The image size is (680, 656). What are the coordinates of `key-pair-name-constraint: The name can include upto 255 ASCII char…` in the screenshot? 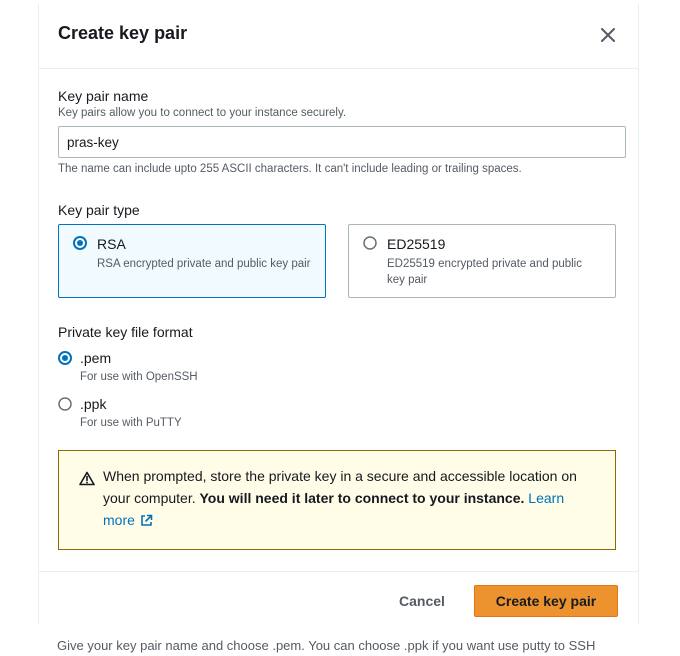 It's located at (290, 169).